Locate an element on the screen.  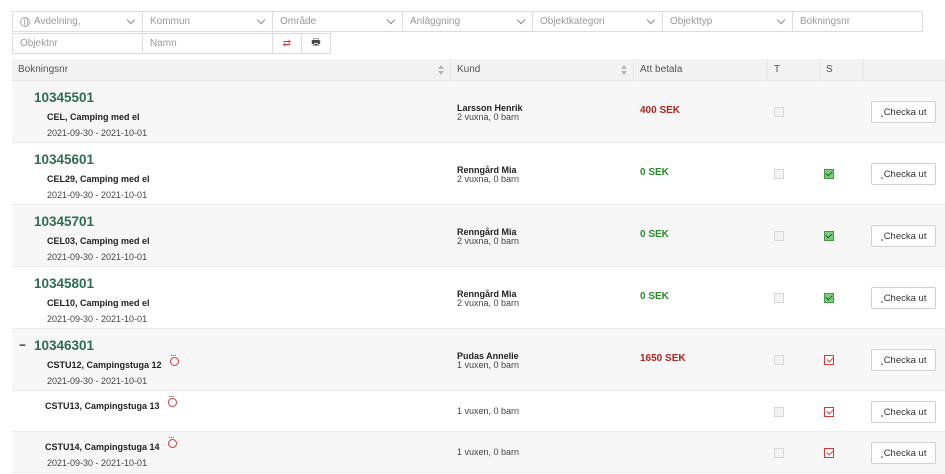
filter-row-2: Objektnr Namn ⇄ 🖶 is located at coordinates (472, 43).